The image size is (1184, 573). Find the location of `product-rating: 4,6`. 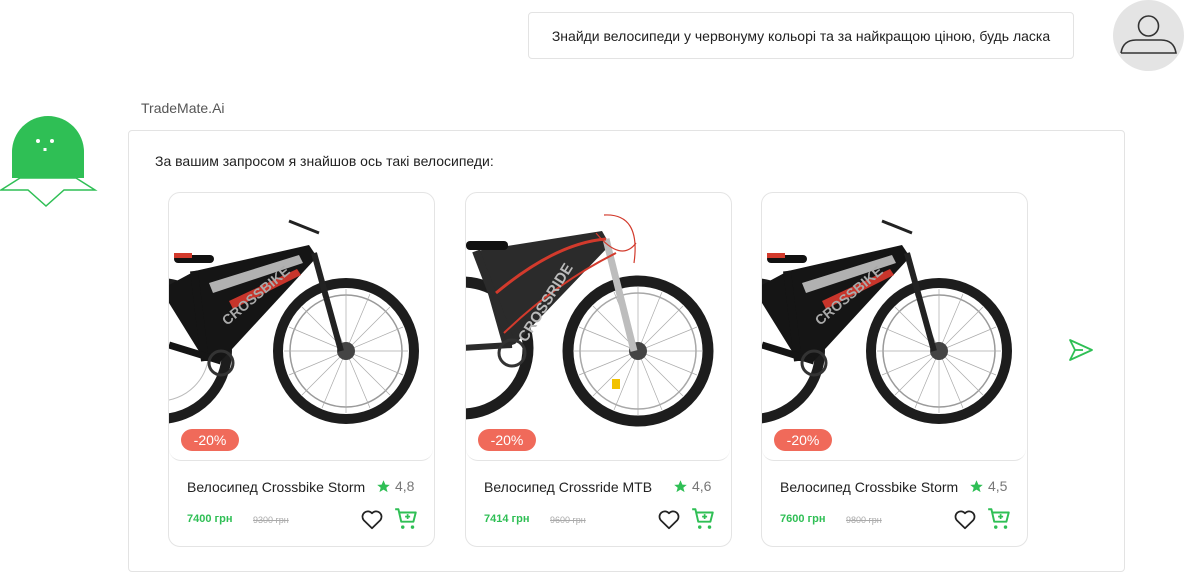

product-rating: 4,6 is located at coordinates (692, 486).